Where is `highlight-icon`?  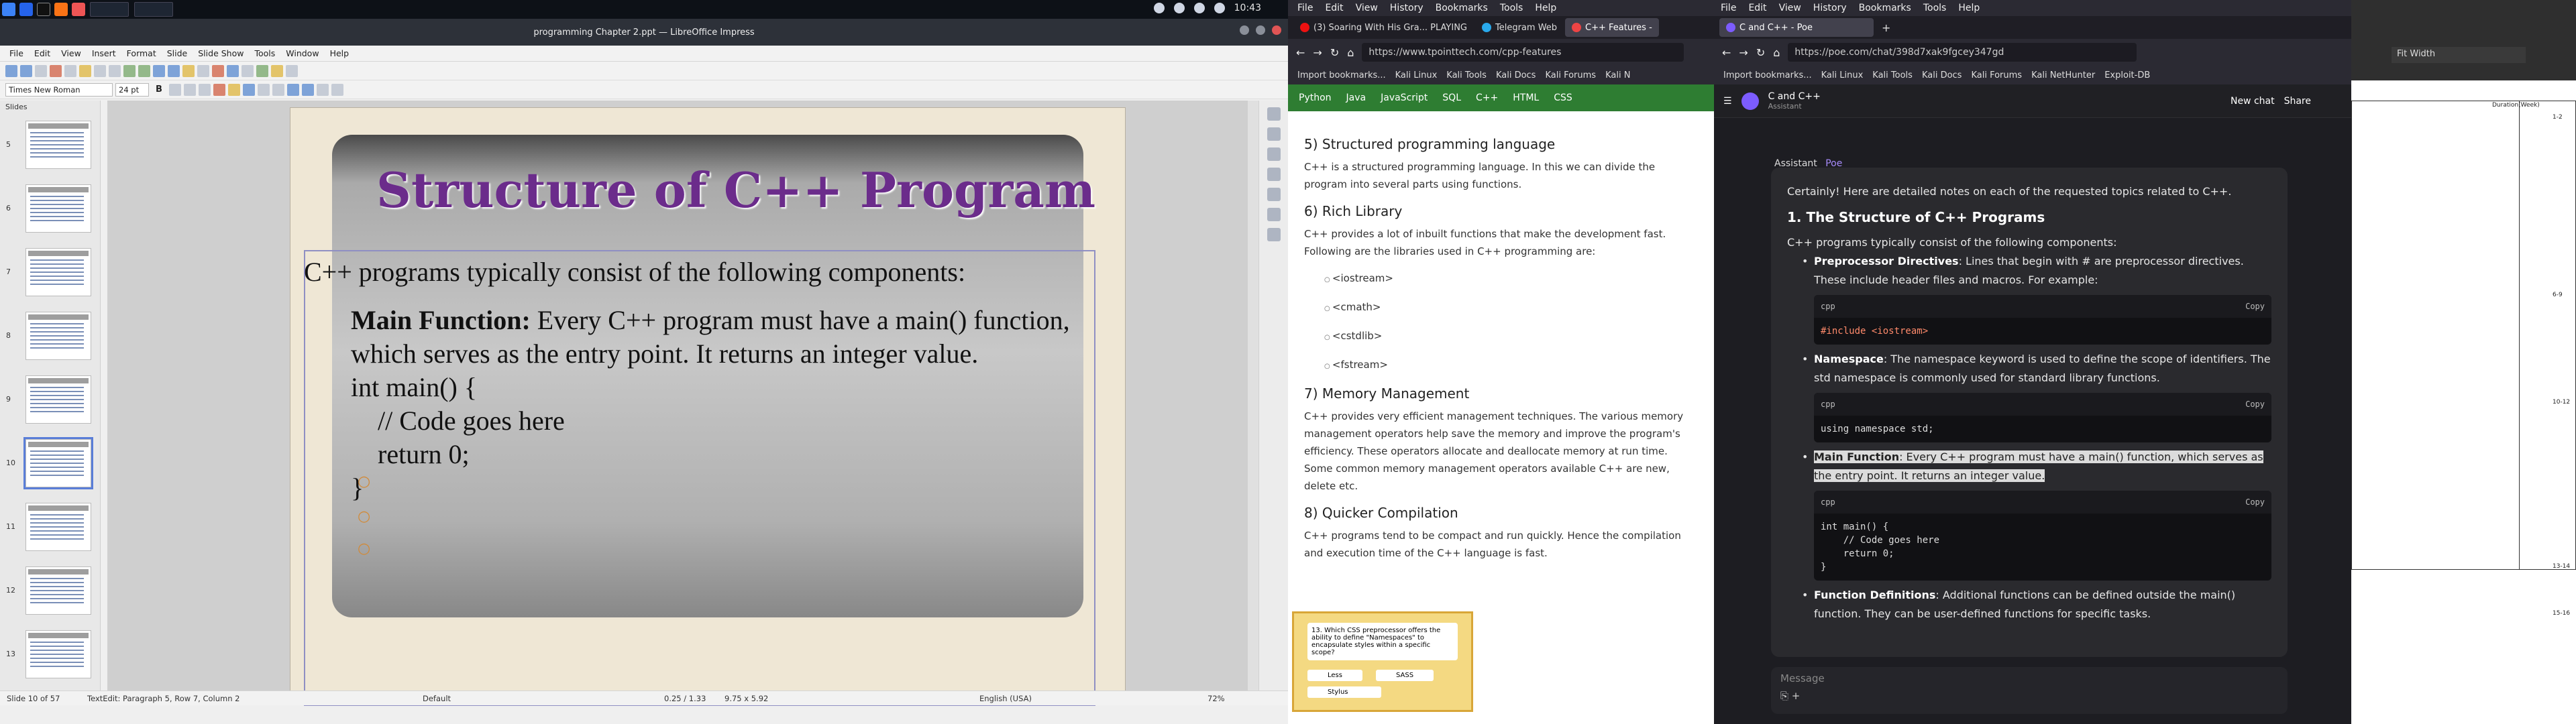 highlight-icon is located at coordinates (233, 89).